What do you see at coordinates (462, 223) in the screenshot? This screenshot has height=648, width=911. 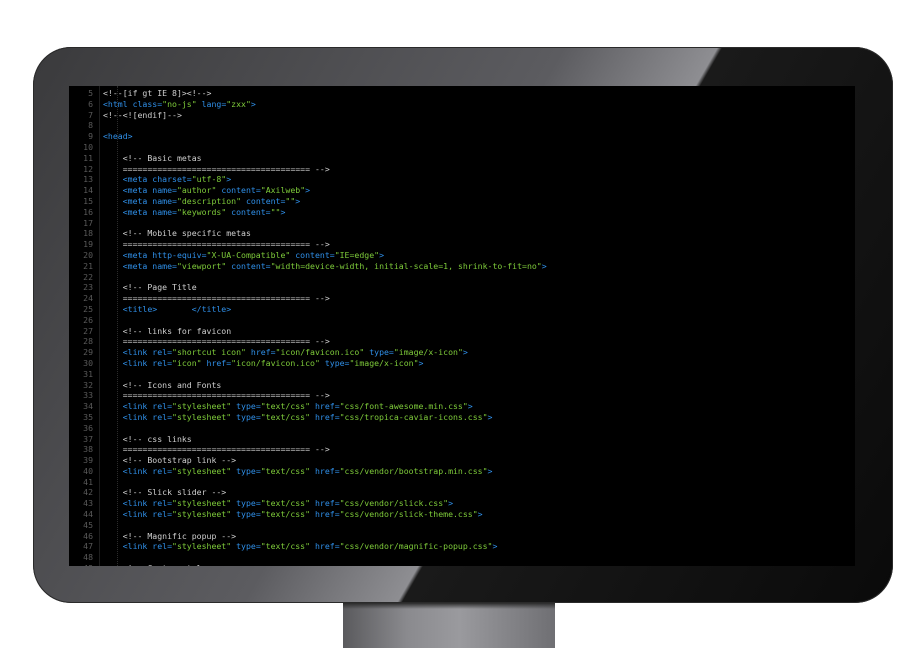 I see `code-line: 17` at bounding box center [462, 223].